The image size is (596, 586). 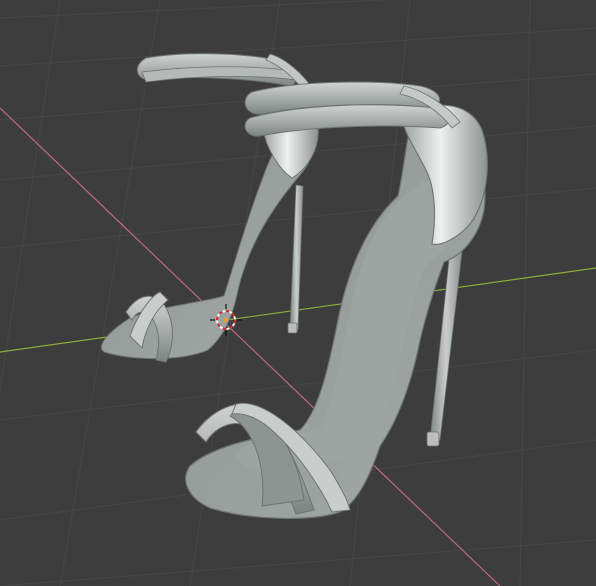 What do you see at coordinates (292, 328) in the screenshot?
I see `left-heel-tip` at bounding box center [292, 328].